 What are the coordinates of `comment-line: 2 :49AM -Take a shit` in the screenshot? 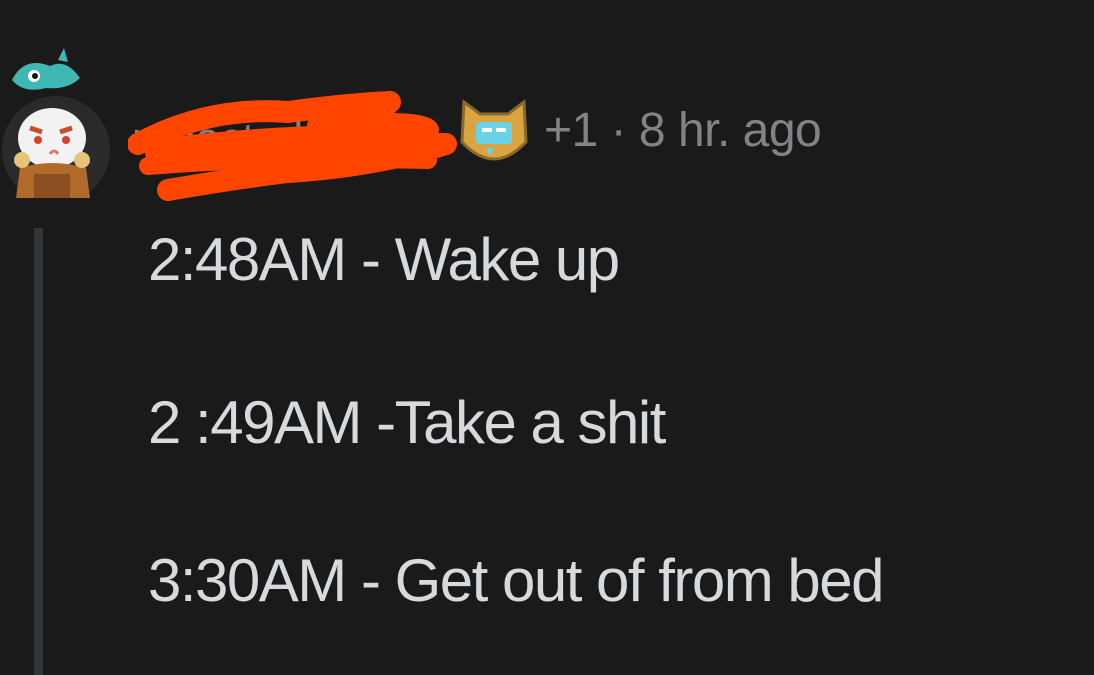 It's located at (407, 422).